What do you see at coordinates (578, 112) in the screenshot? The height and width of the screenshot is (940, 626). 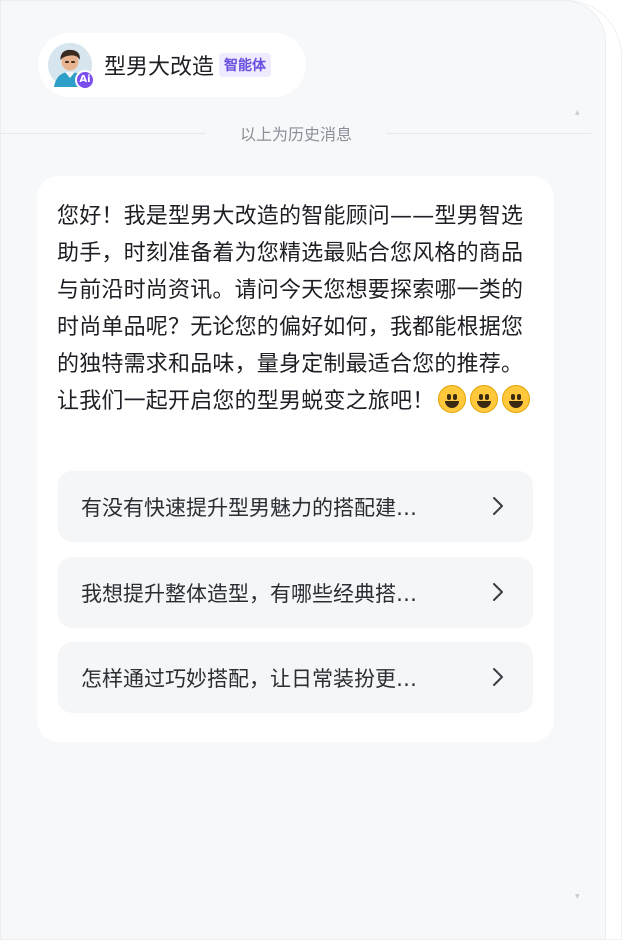 I see `scroll-up-arrow-icon: ▲` at bounding box center [578, 112].